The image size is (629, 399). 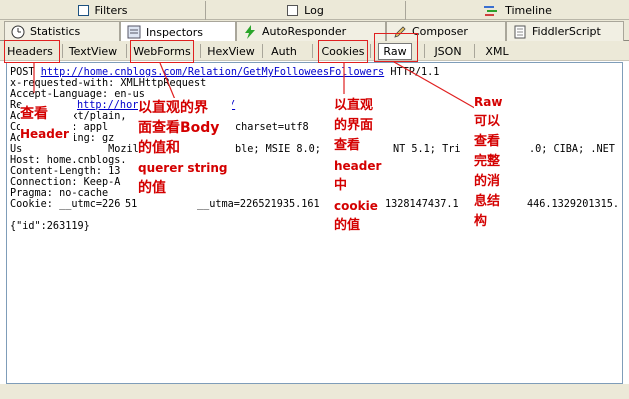 I want to click on request-body: {"id":263119}, so click(x=50, y=226).